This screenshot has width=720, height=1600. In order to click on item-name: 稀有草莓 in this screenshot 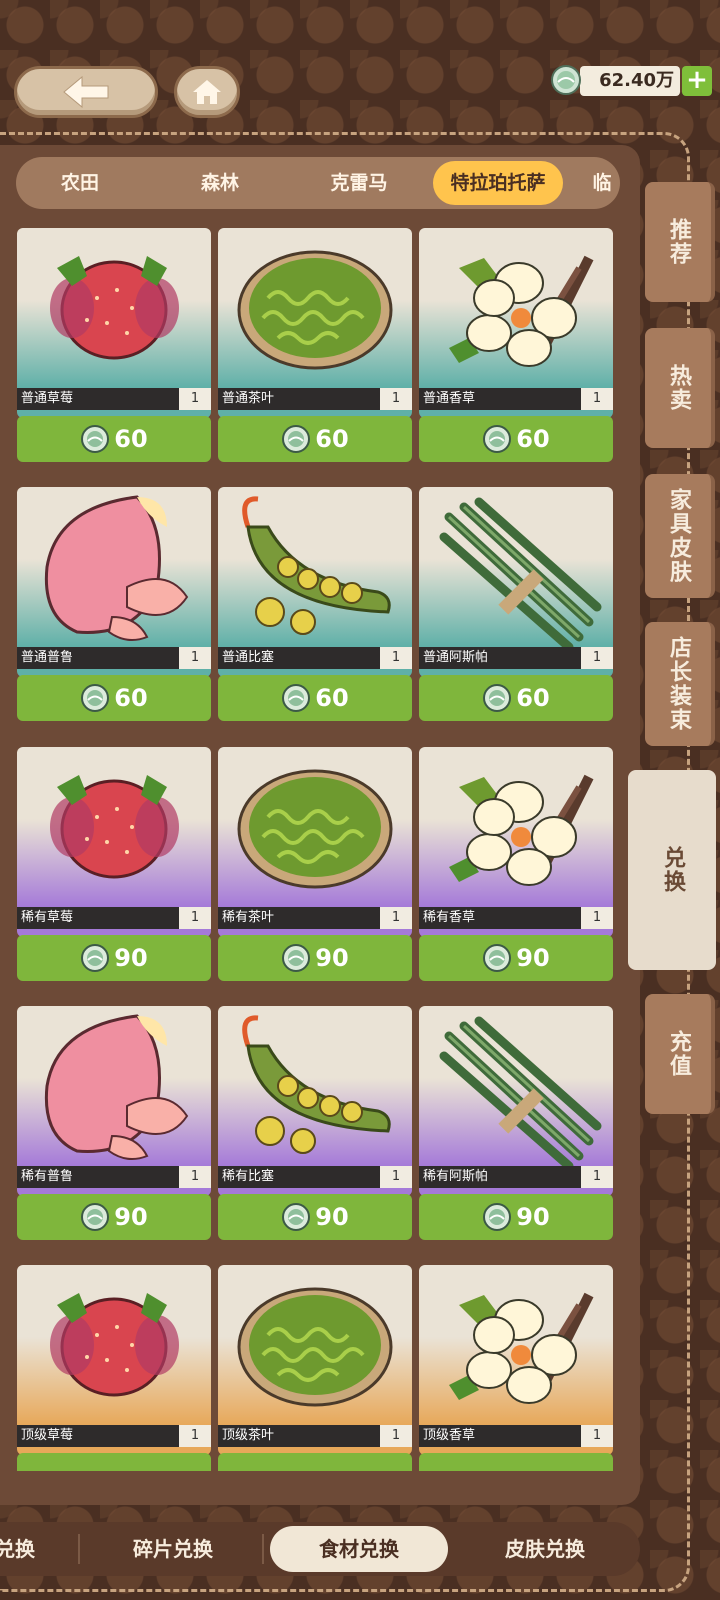, I will do `click(98, 918)`.